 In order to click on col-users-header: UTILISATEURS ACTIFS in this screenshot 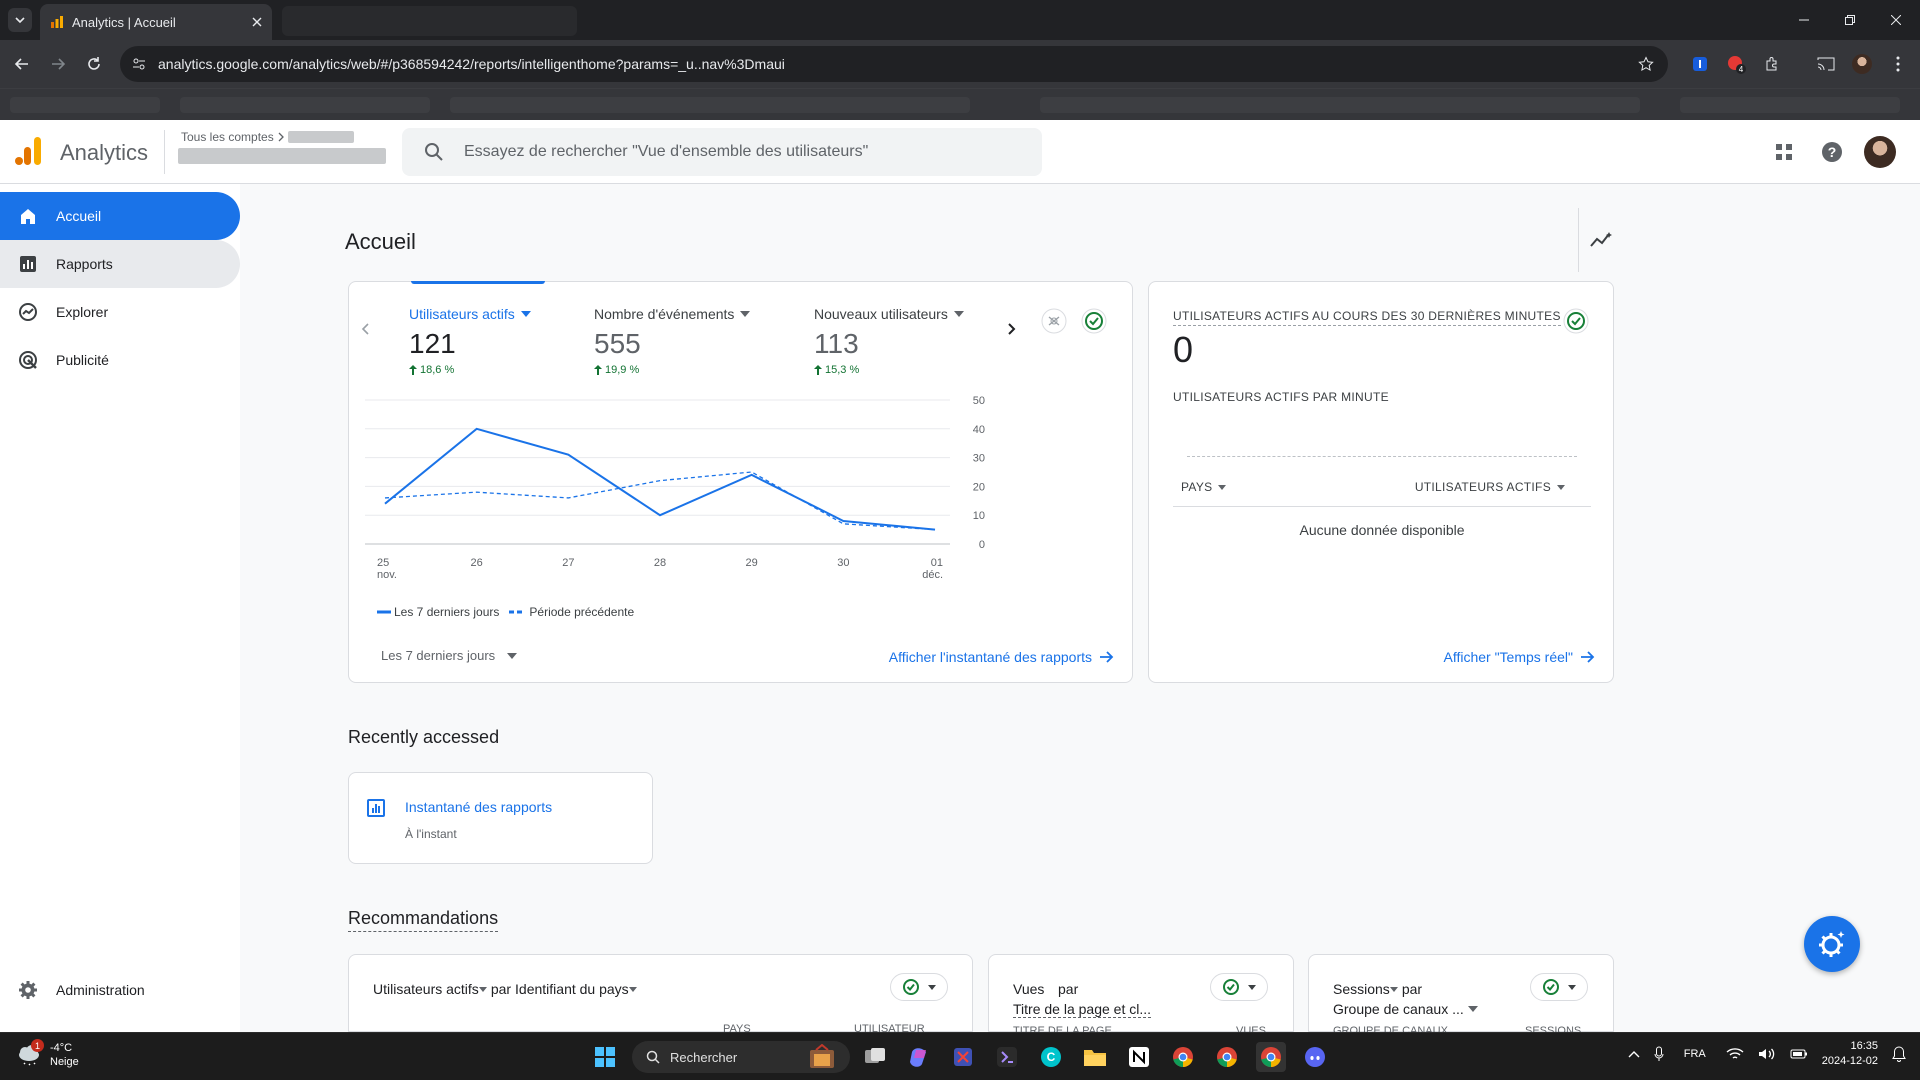, I will do `click(1490, 487)`.